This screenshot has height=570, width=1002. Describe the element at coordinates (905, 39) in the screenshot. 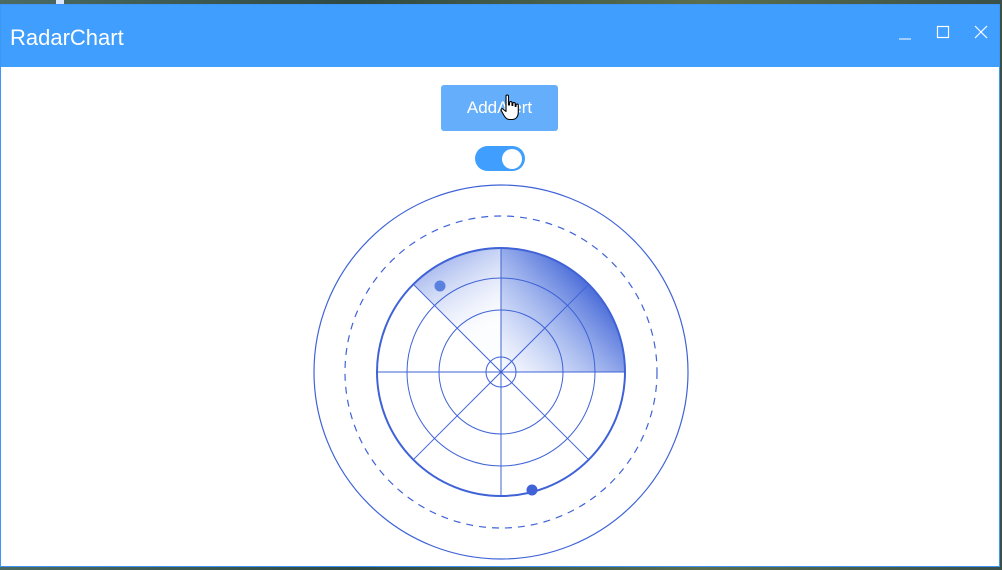

I see `minimize-icon` at that location.